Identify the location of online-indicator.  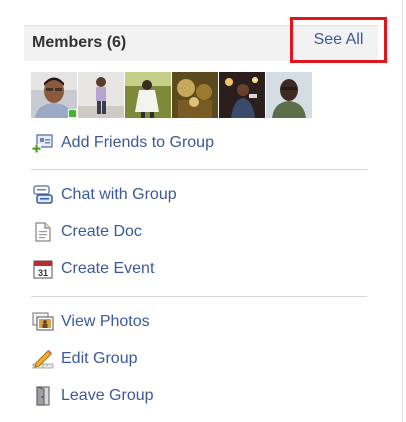
(72, 113).